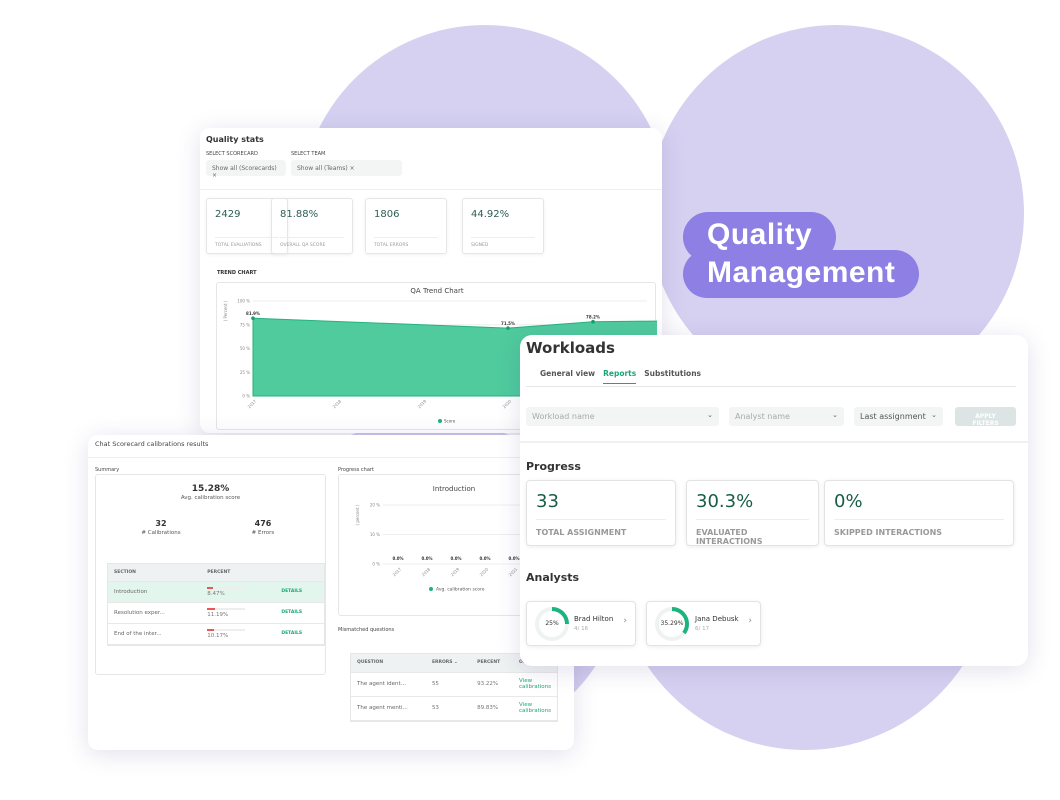  I want to click on stat-card: 1806 TOTAL ERRORS, so click(406, 226).